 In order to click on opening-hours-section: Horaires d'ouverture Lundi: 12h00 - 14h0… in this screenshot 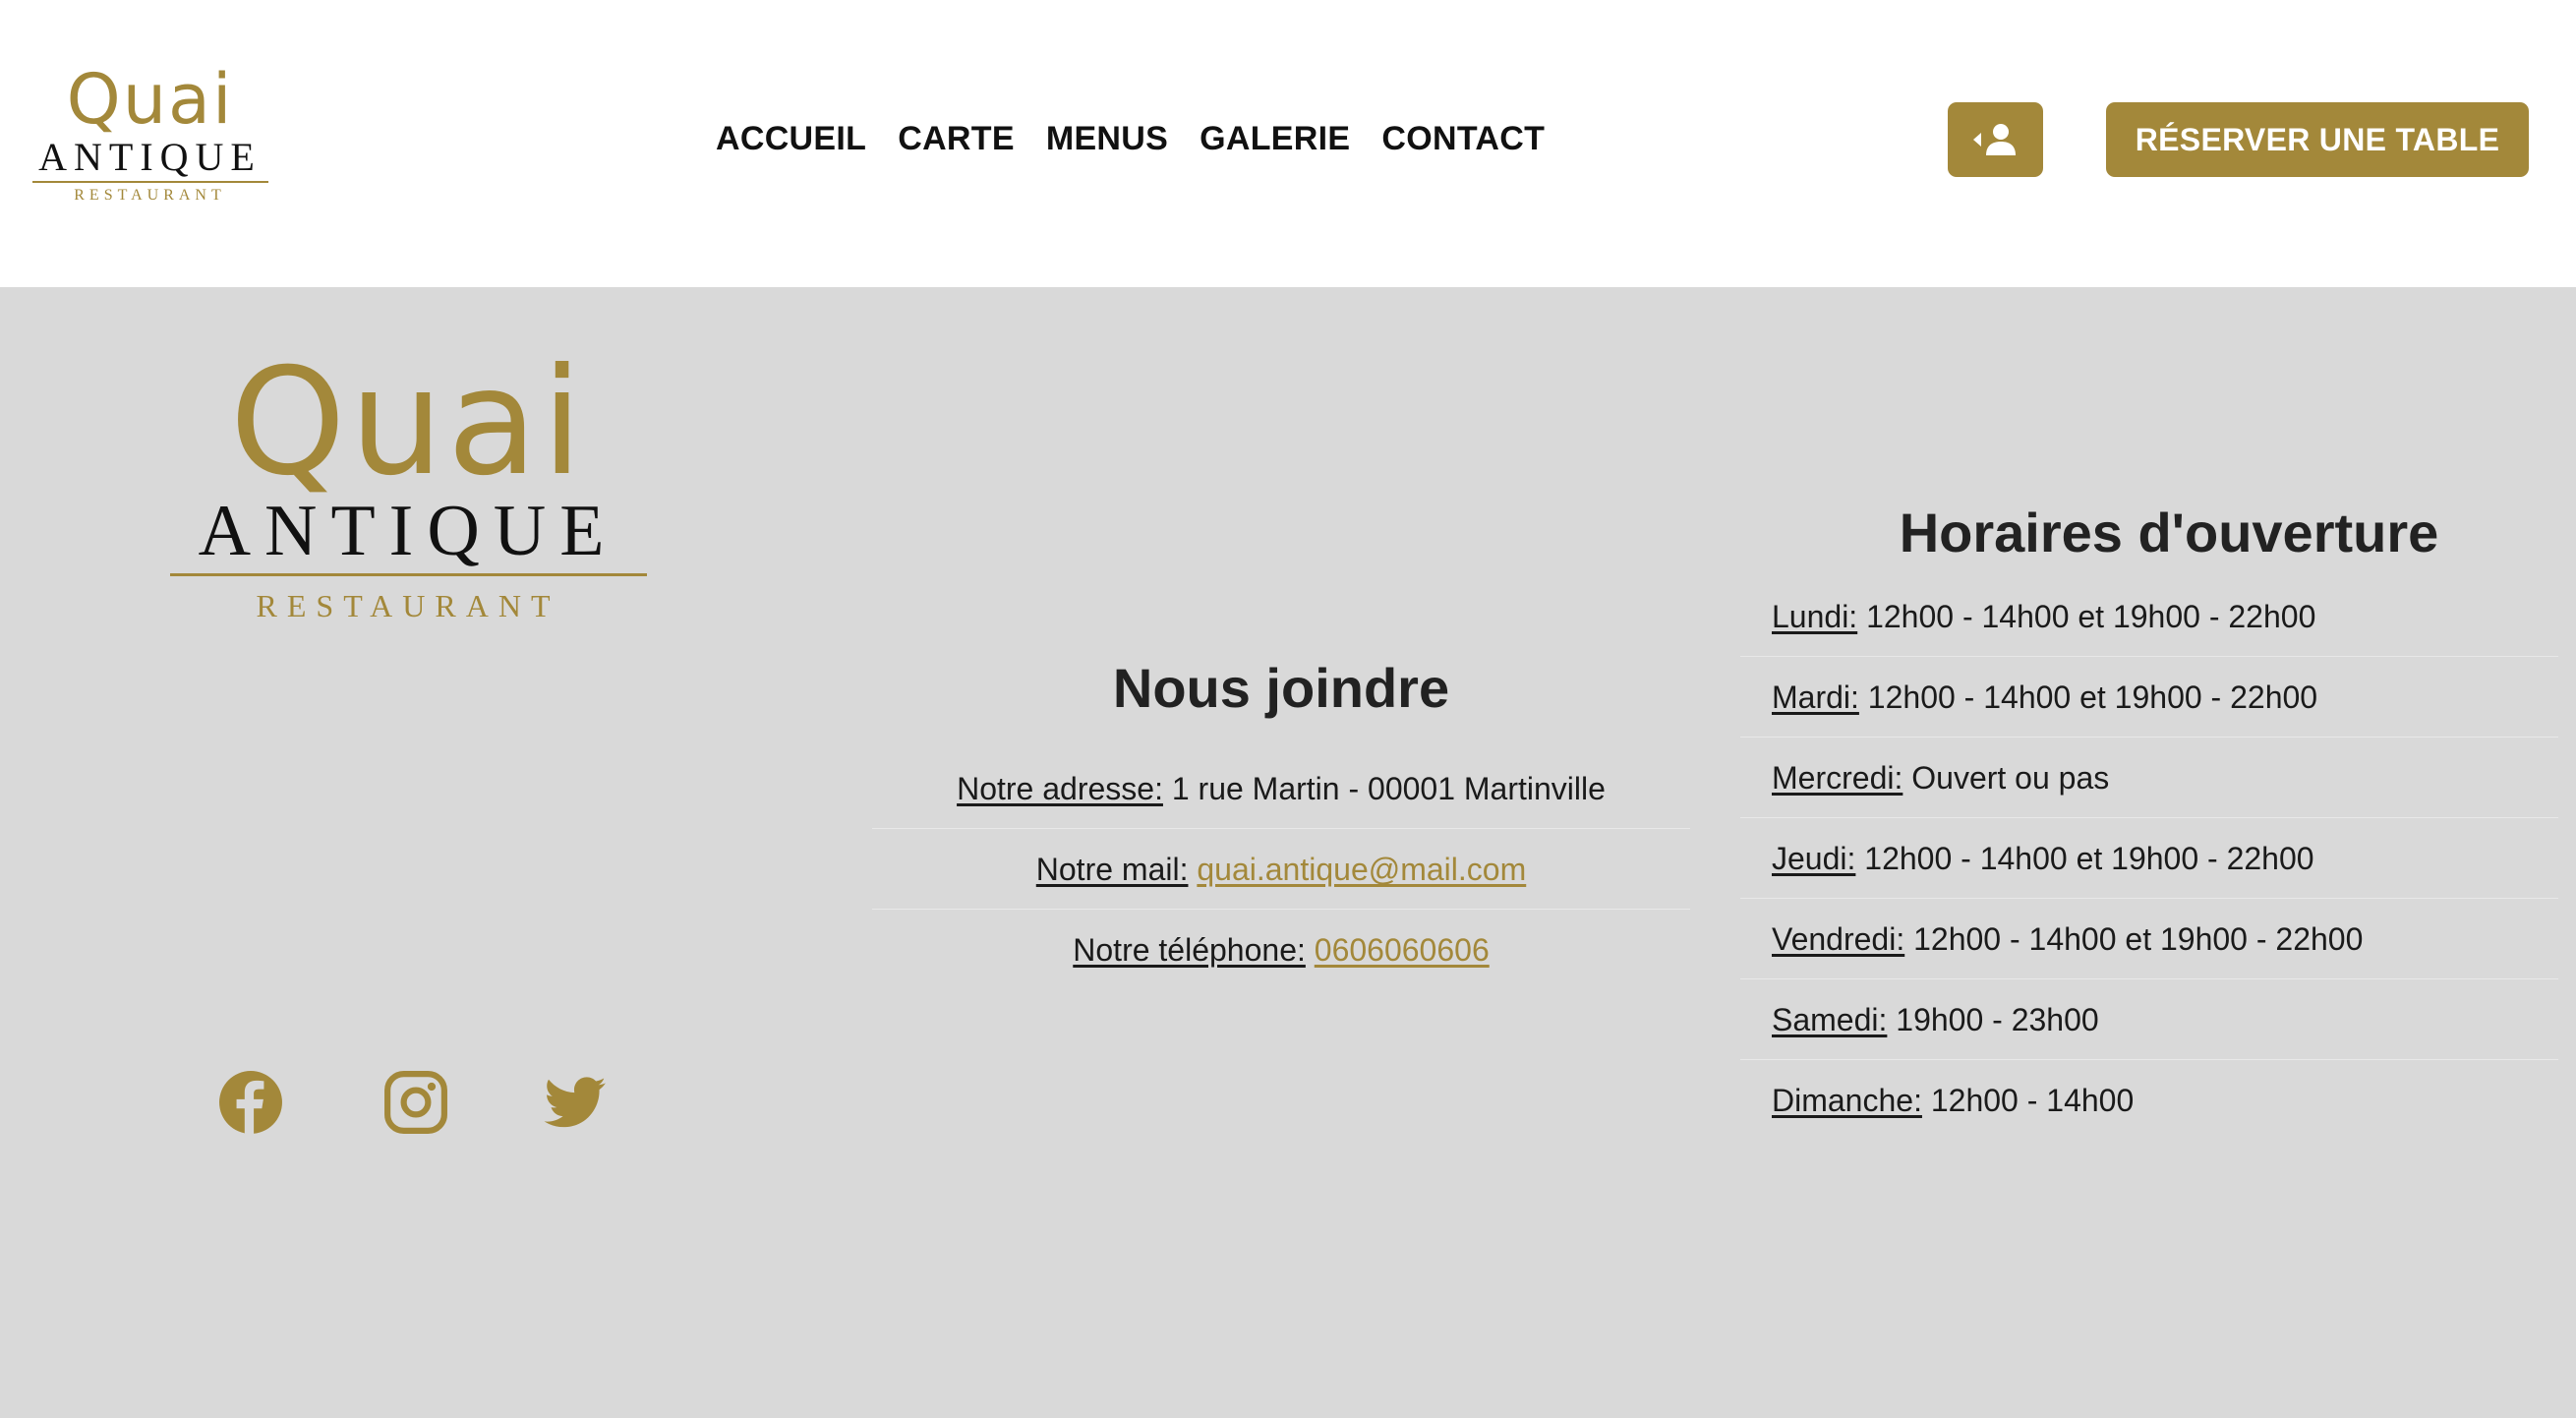, I will do `click(2149, 820)`.